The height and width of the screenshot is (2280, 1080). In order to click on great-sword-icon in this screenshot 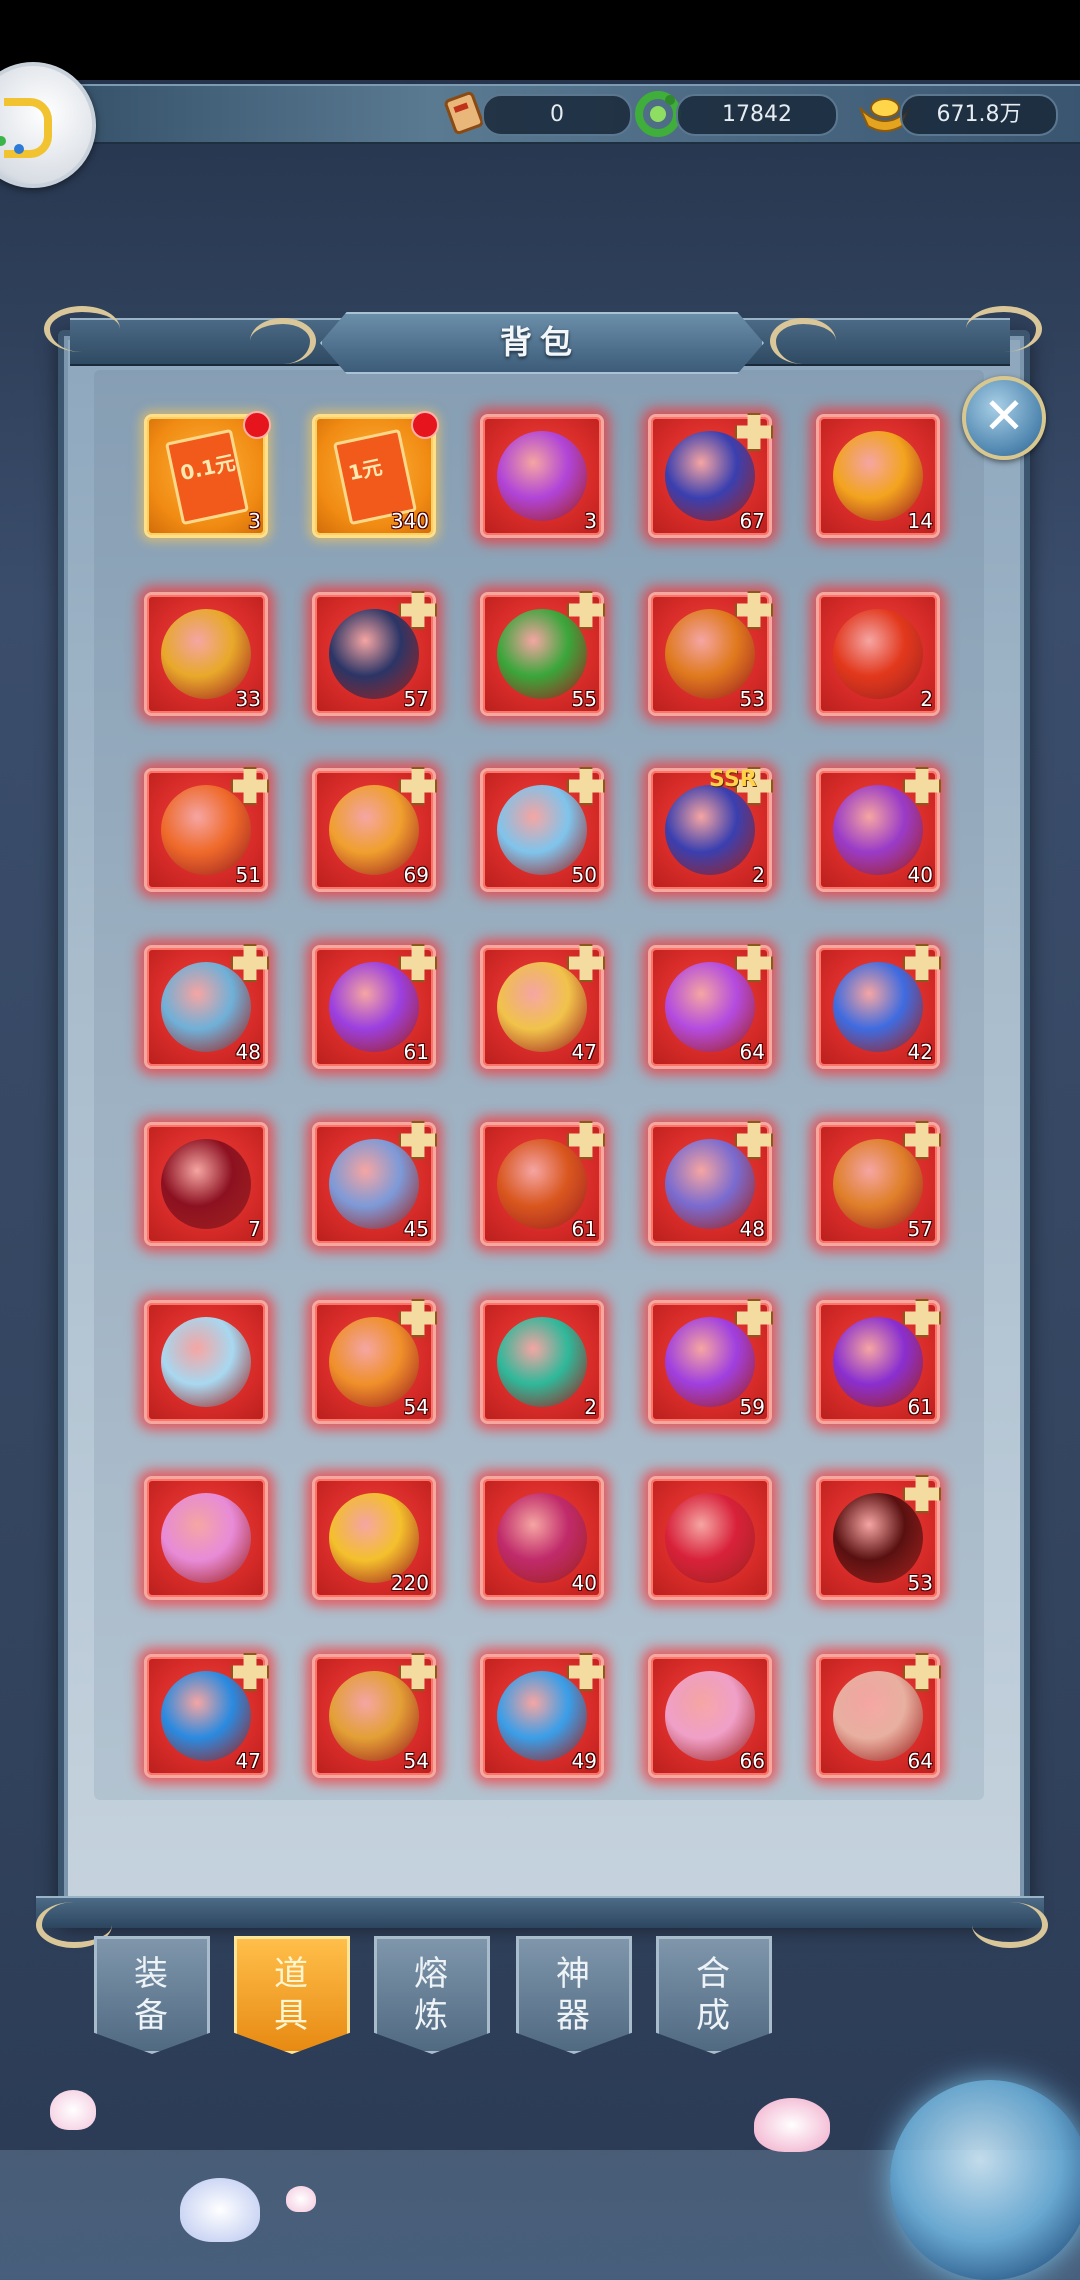, I will do `click(710, 1184)`.